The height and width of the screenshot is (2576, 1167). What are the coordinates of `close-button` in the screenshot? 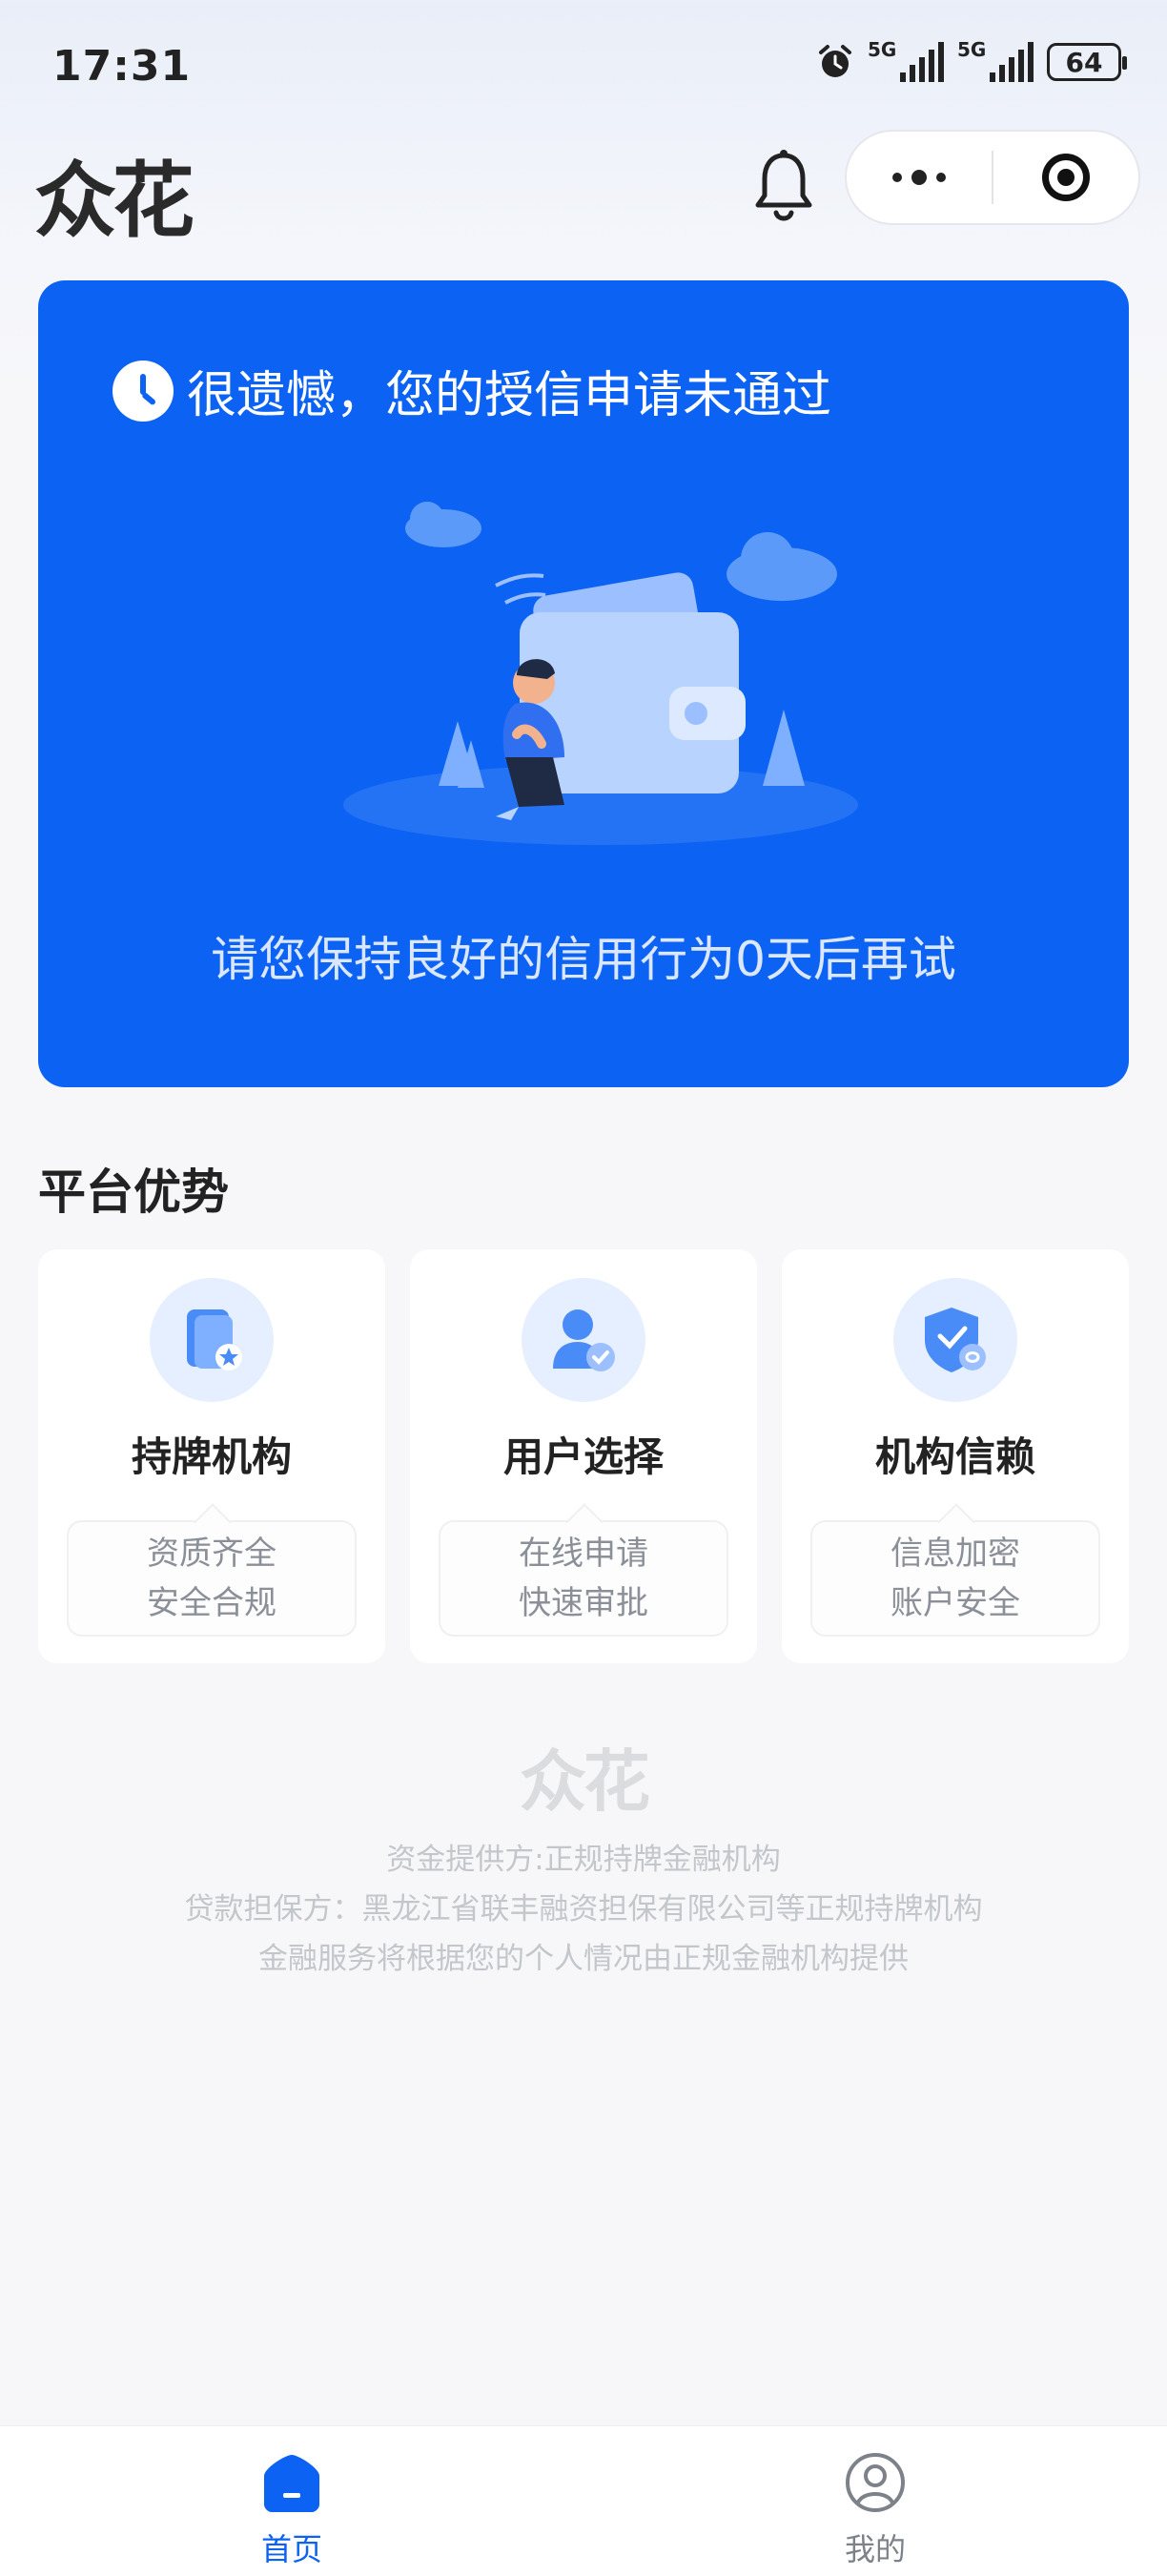 It's located at (1065, 177).